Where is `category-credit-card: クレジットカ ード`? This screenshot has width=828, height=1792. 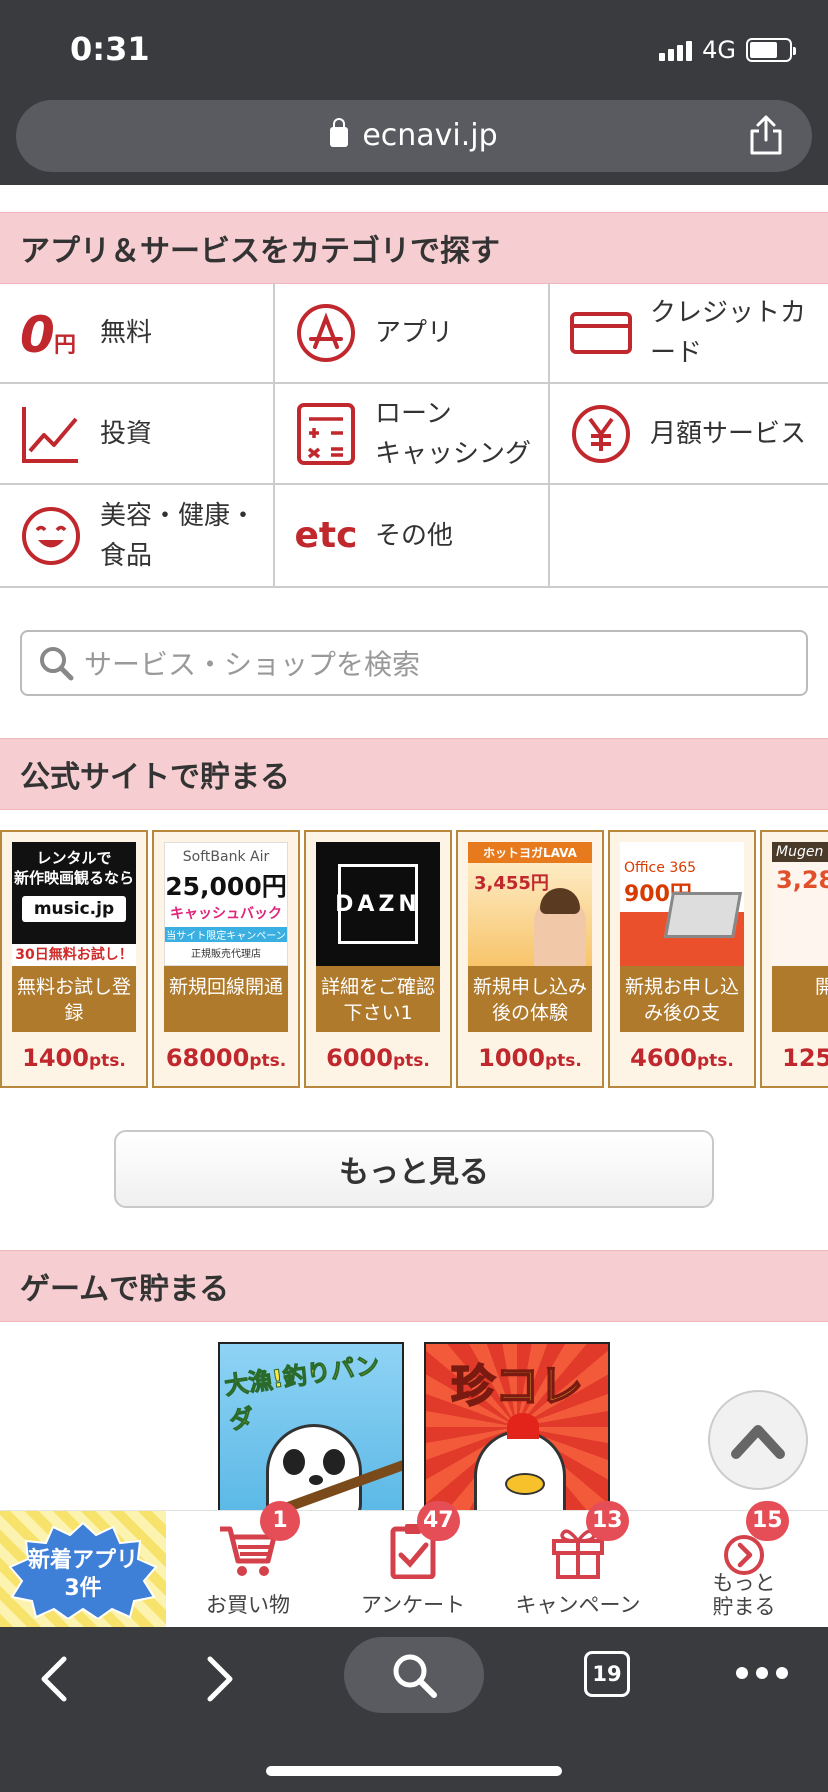 category-credit-card: クレジットカ ード is located at coordinates (689, 333).